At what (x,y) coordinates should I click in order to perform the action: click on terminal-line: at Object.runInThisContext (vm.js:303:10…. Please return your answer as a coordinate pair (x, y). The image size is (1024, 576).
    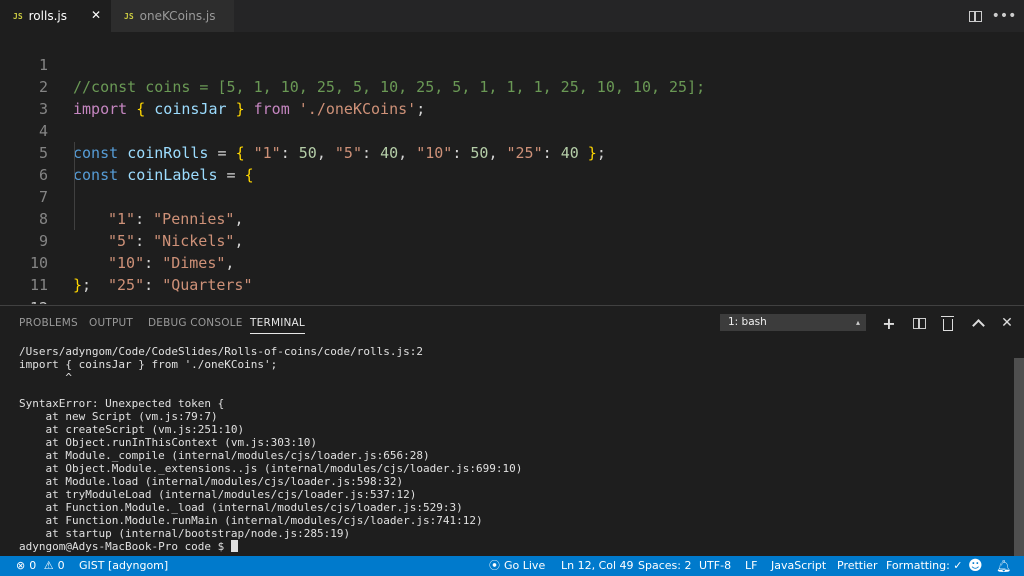
    Looking at the image, I should click on (168, 442).